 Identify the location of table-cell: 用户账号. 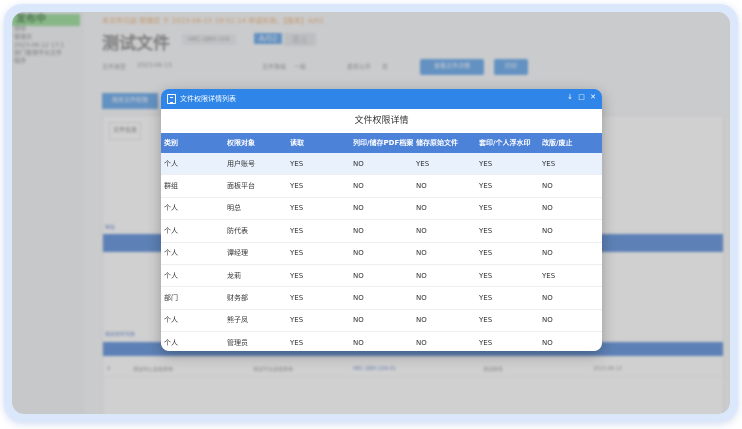
(255, 164).